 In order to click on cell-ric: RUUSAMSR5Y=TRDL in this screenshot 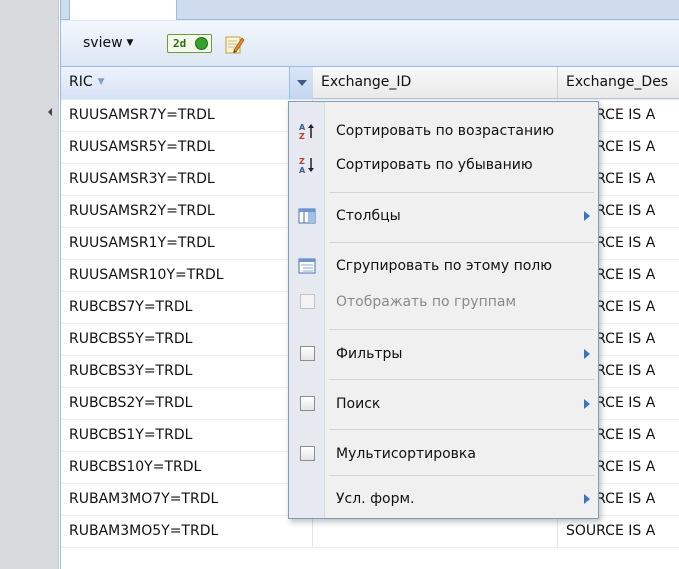, I will do `click(187, 147)`.